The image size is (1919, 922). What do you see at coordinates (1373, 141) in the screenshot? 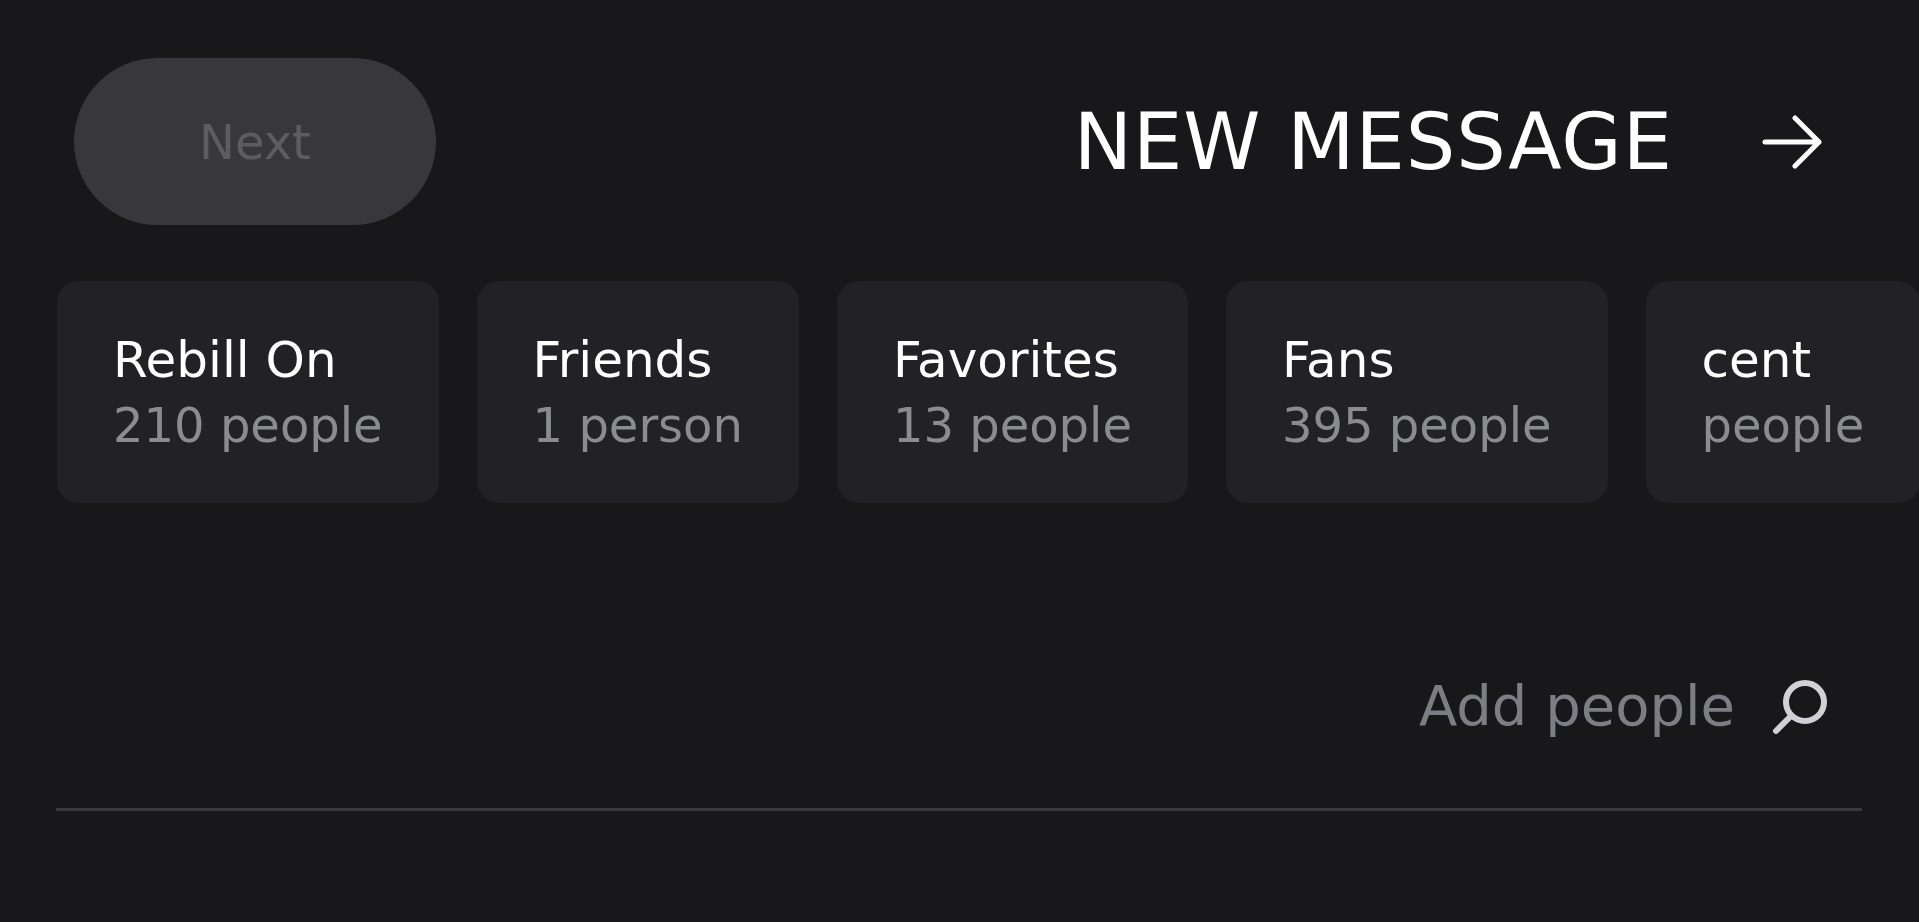
I see `page-title: NEW MESSAGE` at bounding box center [1373, 141].